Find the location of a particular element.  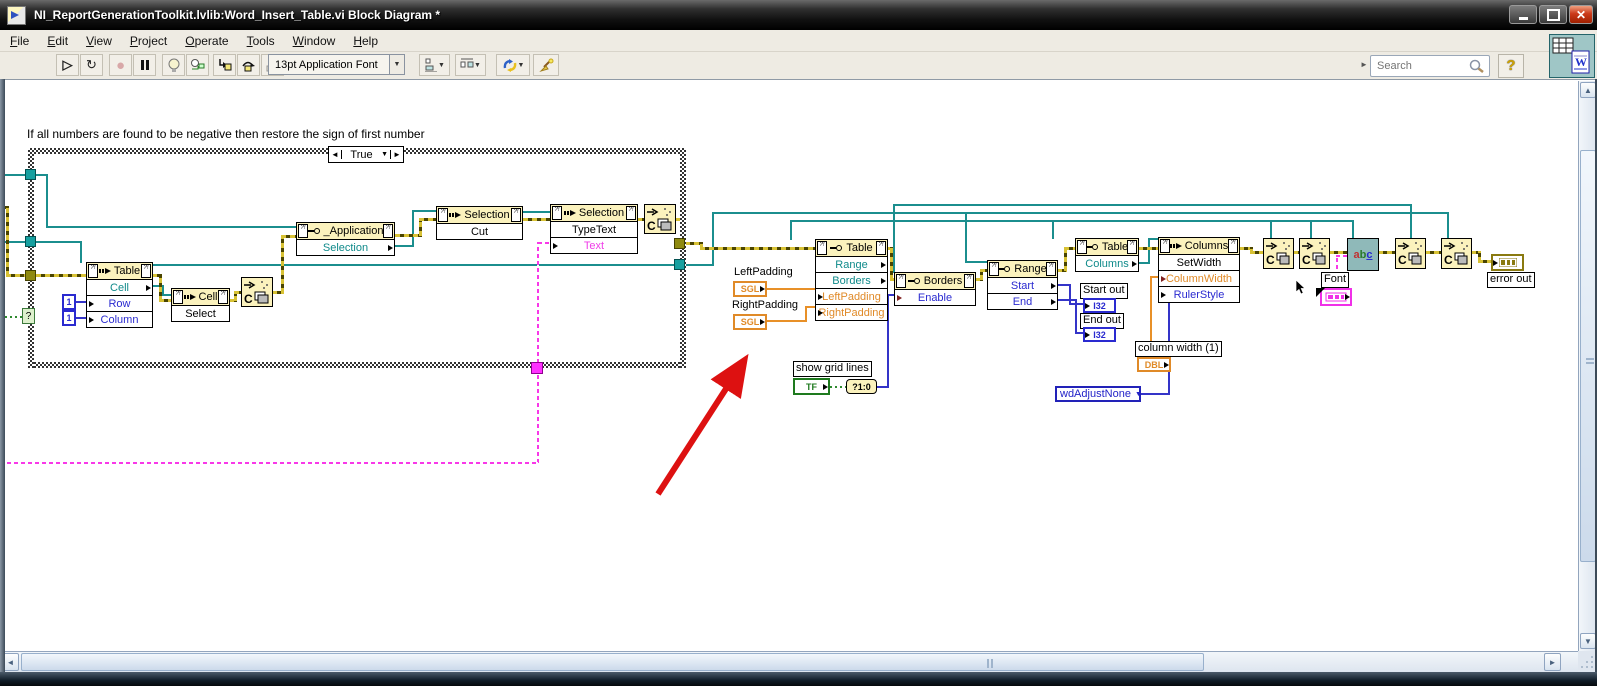

case-next-icon: ► is located at coordinates (396, 154).